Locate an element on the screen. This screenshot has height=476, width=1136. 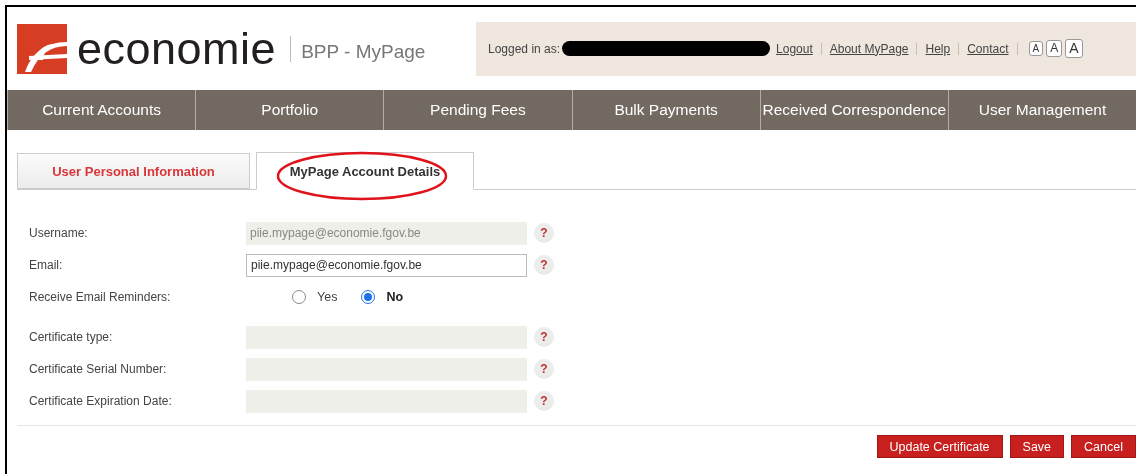
nav-item: Current Accounts is located at coordinates (101, 110).